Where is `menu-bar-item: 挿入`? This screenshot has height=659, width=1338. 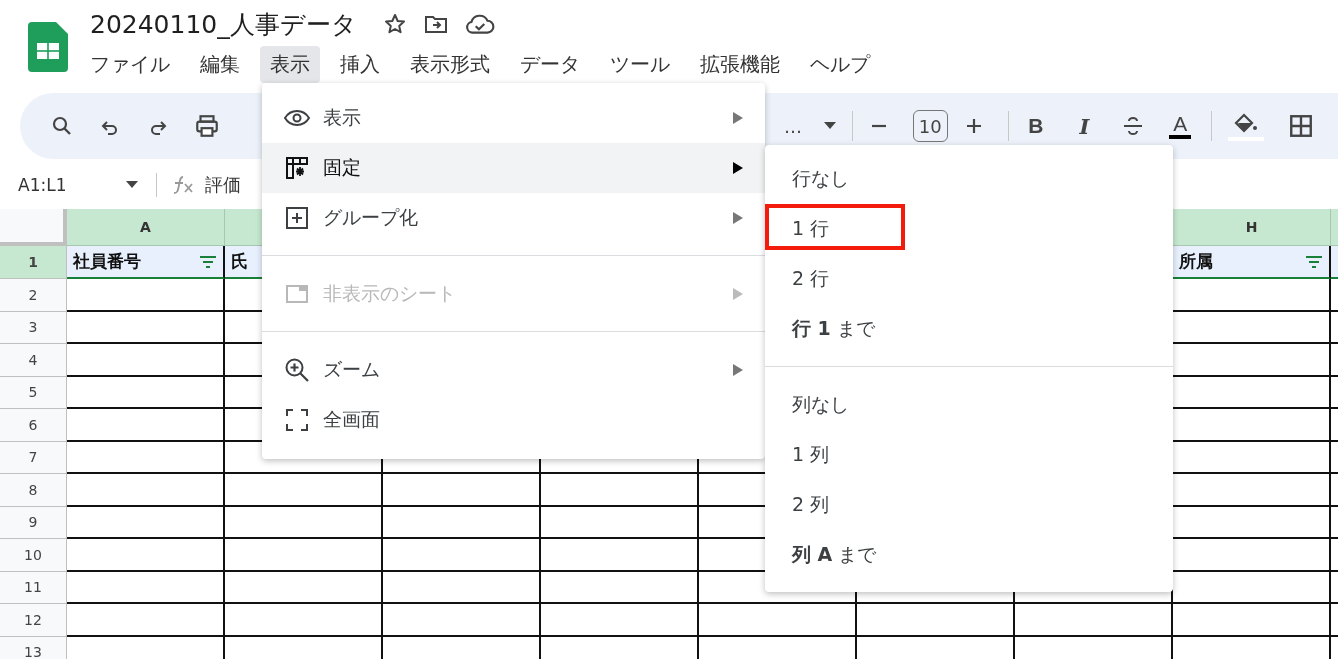
menu-bar-item: 挿入 is located at coordinates (360, 64).